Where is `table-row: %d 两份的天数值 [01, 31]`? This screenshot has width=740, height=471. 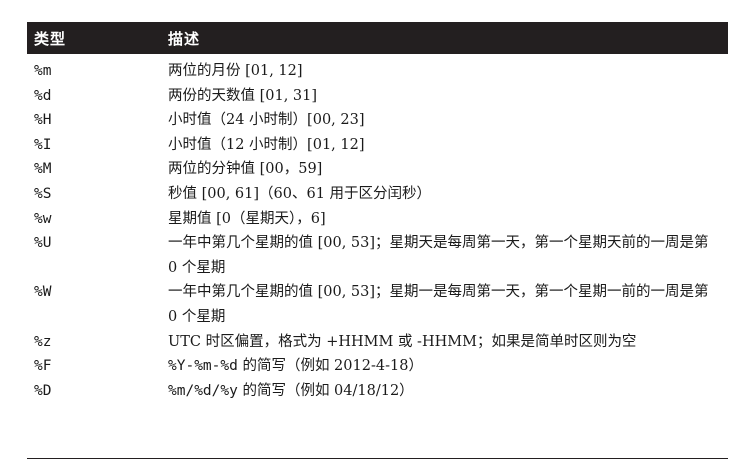
table-row: %d 两份的天数值 [01, 31] is located at coordinates (377, 96).